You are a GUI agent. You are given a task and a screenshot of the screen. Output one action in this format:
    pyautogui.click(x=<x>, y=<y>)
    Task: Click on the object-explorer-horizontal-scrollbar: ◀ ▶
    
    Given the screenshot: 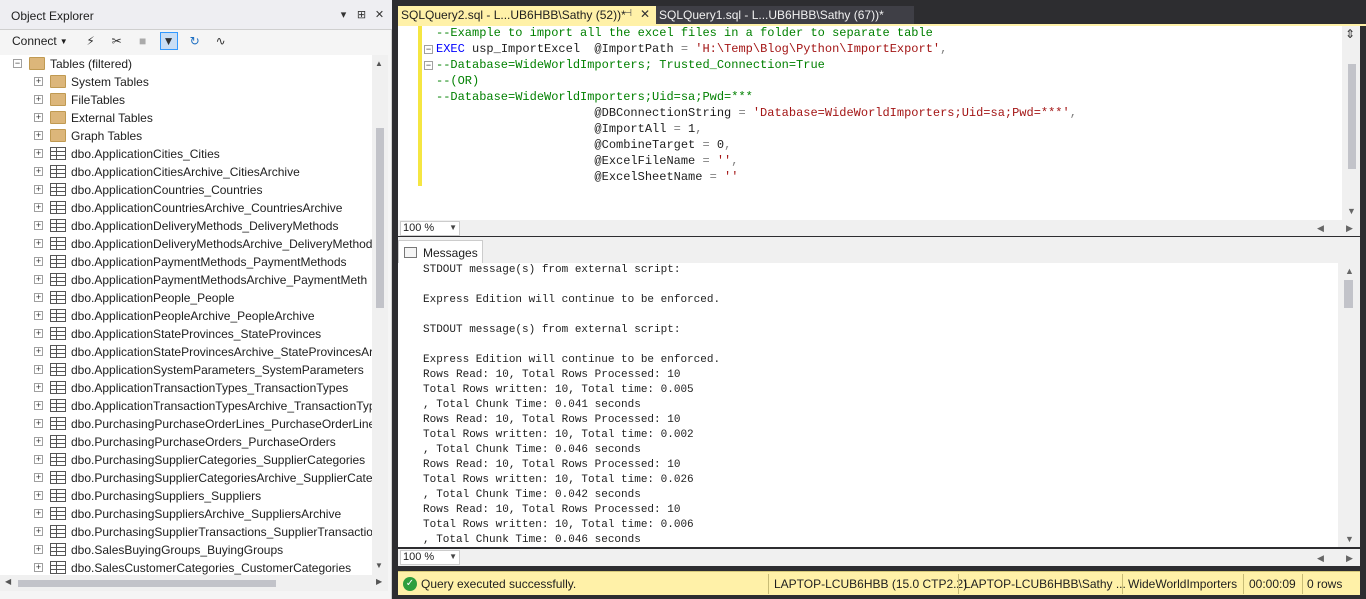 What is the action you would take?
    pyautogui.click(x=194, y=583)
    